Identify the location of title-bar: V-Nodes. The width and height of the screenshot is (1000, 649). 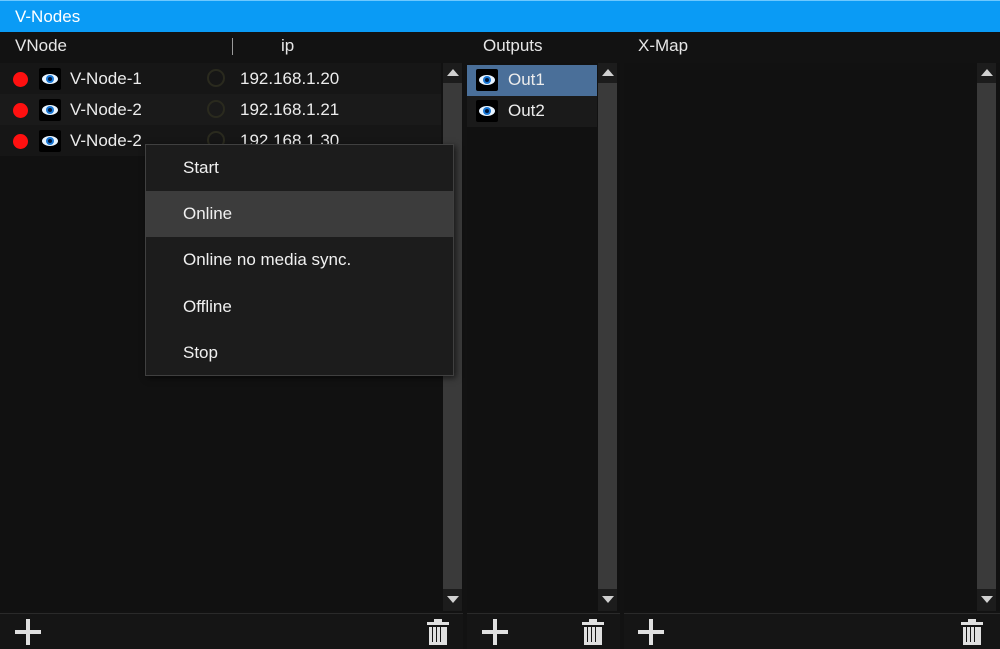
(500, 16).